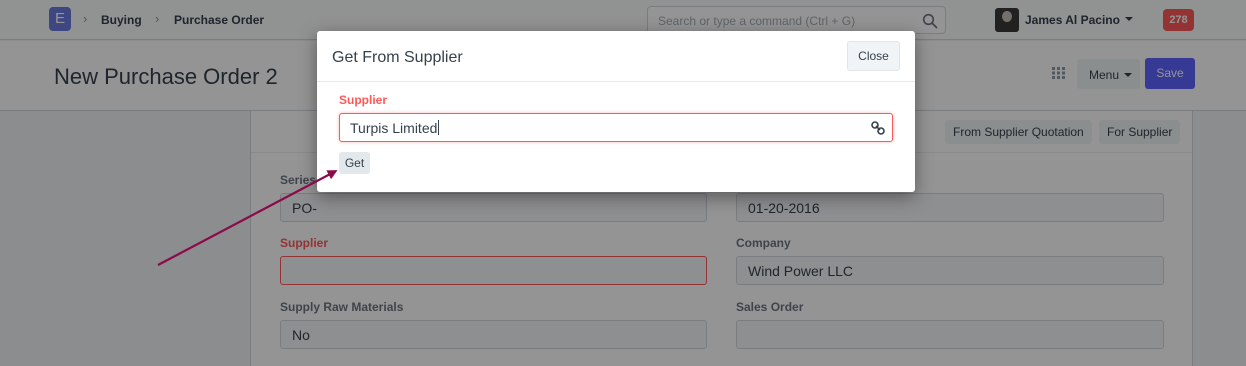  What do you see at coordinates (397, 57) in the screenshot?
I see `dialog-title: Get From Supplier` at bounding box center [397, 57].